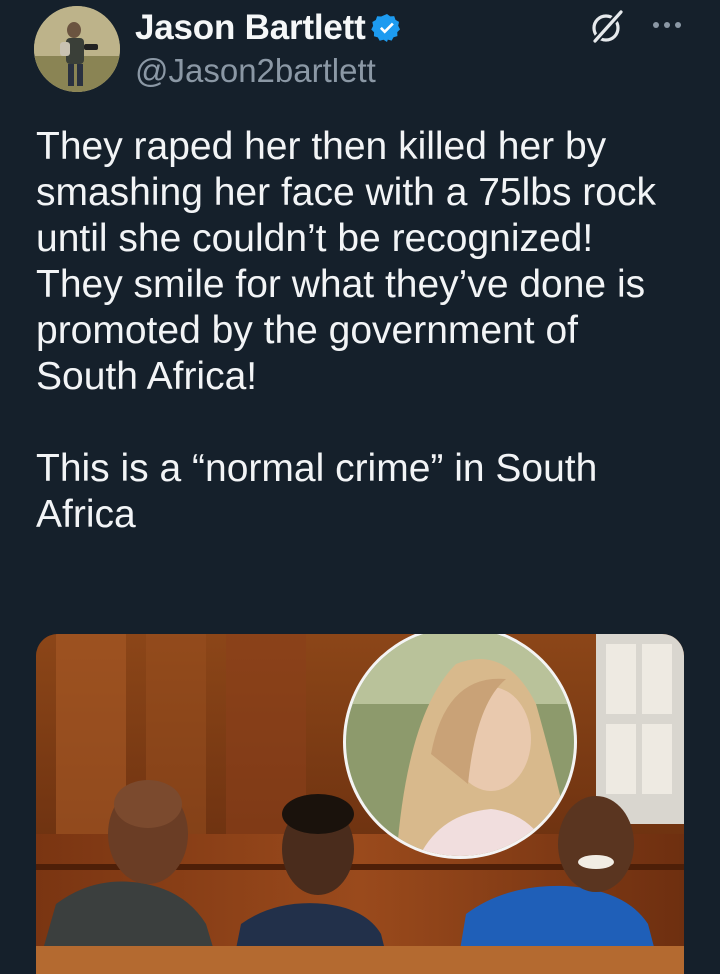  What do you see at coordinates (255, 71) in the screenshot?
I see `author-handle: @Jason2bartlett` at bounding box center [255, 71].